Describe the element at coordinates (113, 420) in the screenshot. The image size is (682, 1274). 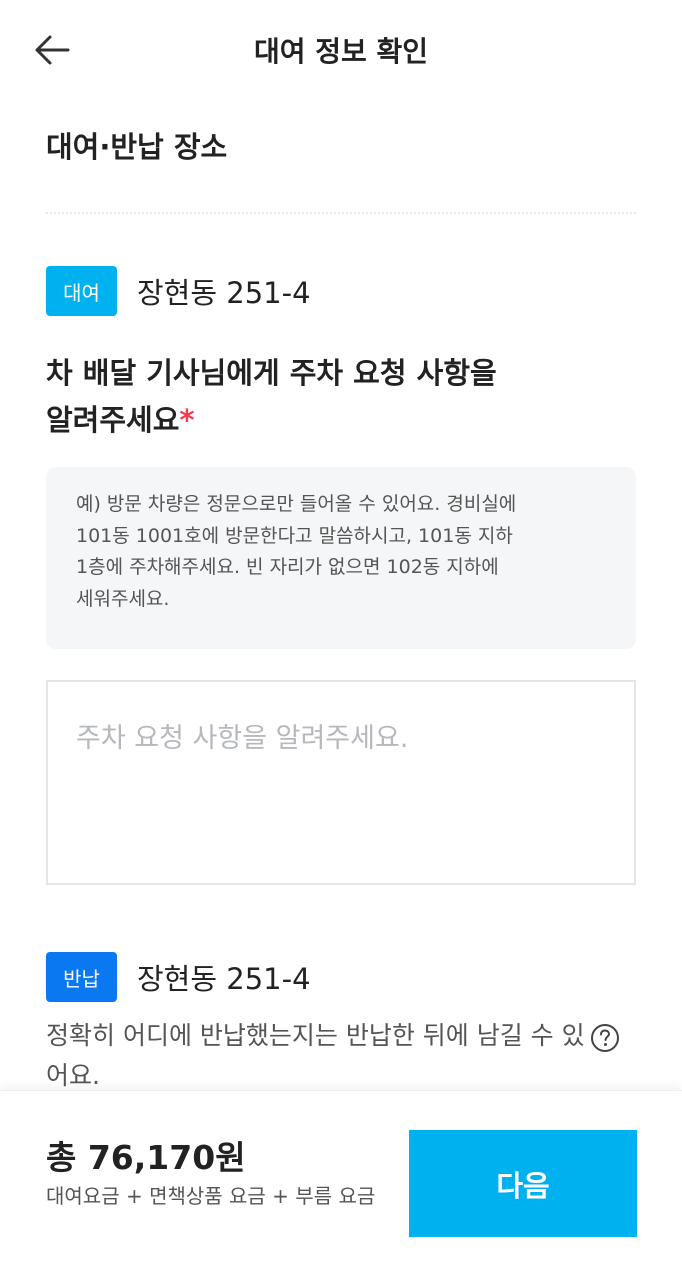
I see `parking-request-title-line2: 알려주세요` at that location.